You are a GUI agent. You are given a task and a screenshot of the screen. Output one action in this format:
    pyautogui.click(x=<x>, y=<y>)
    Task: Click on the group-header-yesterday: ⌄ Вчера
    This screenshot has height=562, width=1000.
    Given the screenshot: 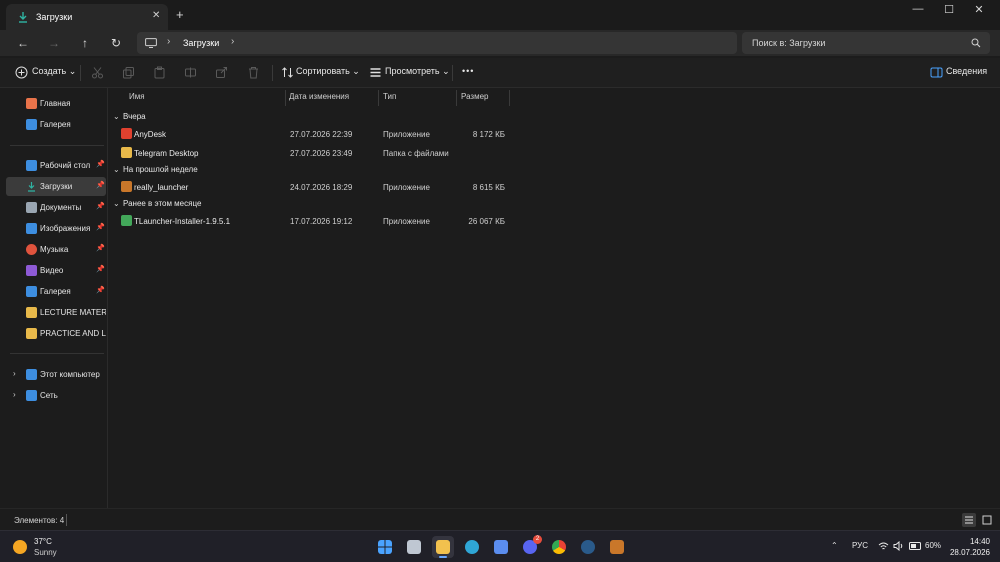 What is the action you would take?
    pyautogui.click(x=129, y=116)
    